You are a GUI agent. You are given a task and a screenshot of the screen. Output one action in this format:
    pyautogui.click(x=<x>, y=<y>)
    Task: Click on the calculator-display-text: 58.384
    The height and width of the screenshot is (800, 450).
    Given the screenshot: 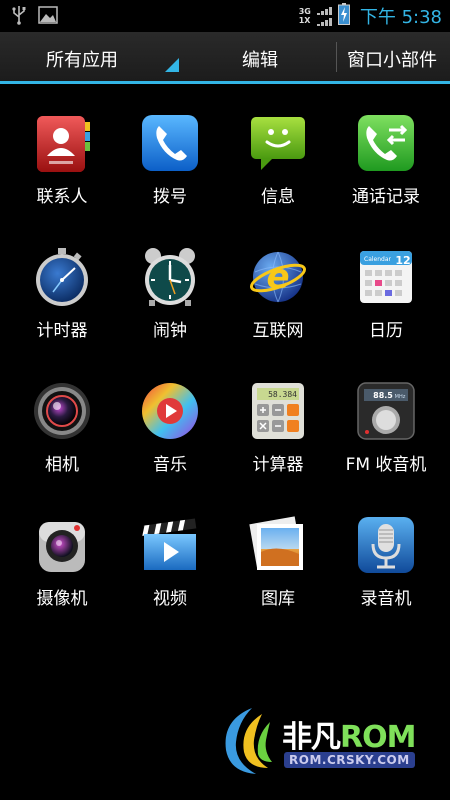 What is the action you would take?
    pyautogui.click(x=282, y=394)
    